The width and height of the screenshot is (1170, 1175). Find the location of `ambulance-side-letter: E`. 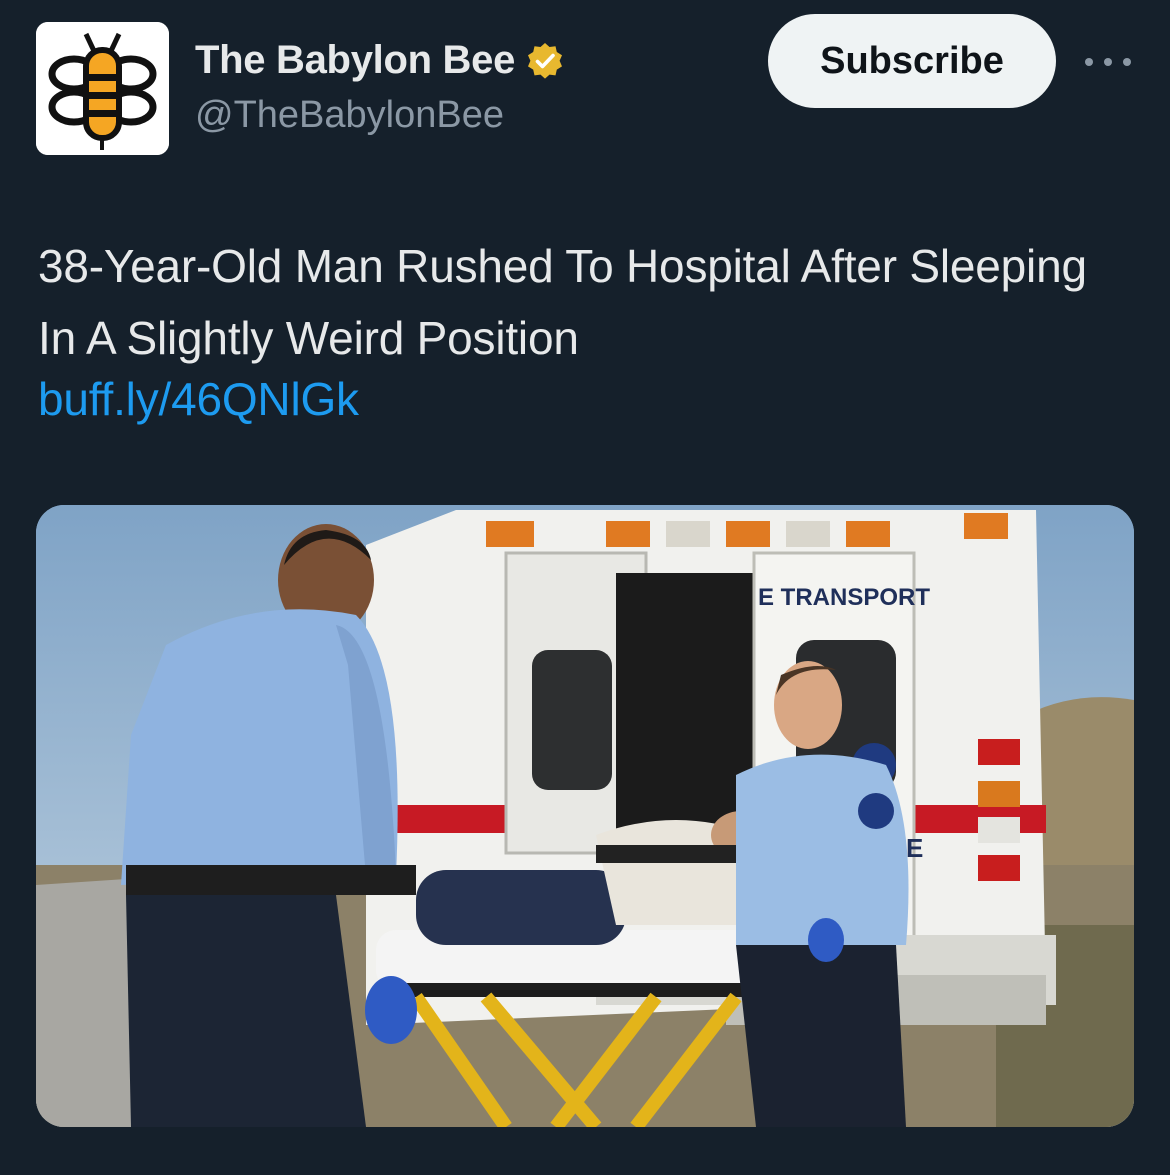

ambulance-side-letter: E is located at coordinates (914, 848).